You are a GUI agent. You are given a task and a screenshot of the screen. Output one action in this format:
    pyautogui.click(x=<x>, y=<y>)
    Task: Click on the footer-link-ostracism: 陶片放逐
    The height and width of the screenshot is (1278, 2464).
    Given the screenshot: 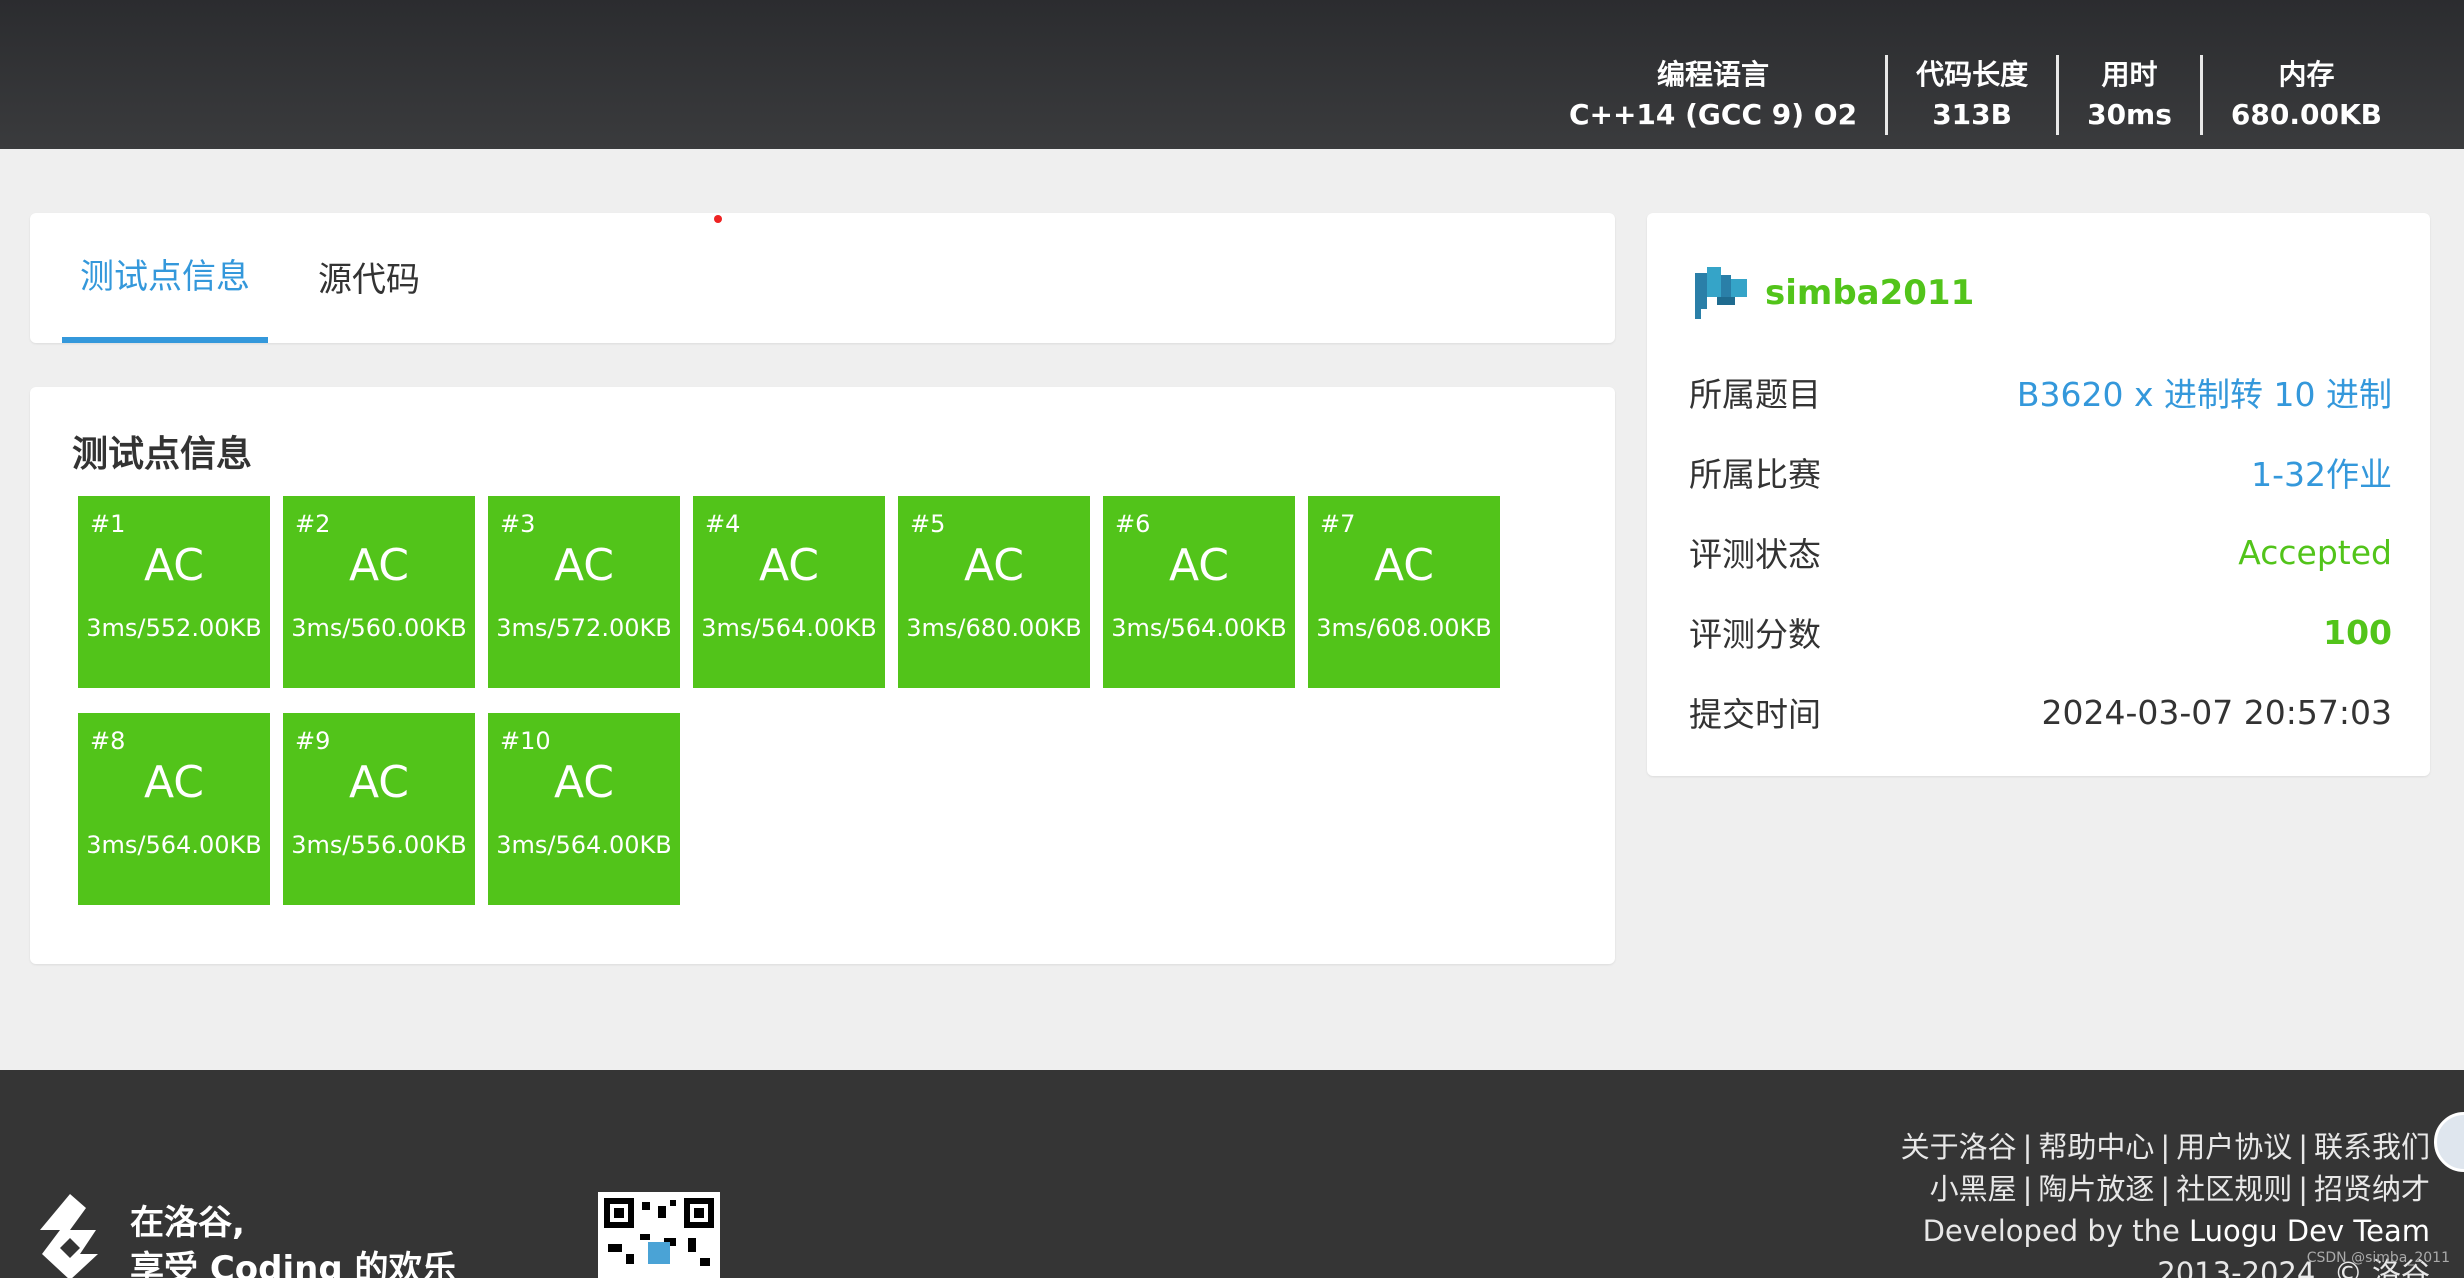 What is the action you would take?
    pyautogui.click(x=2096, y=1189)
    